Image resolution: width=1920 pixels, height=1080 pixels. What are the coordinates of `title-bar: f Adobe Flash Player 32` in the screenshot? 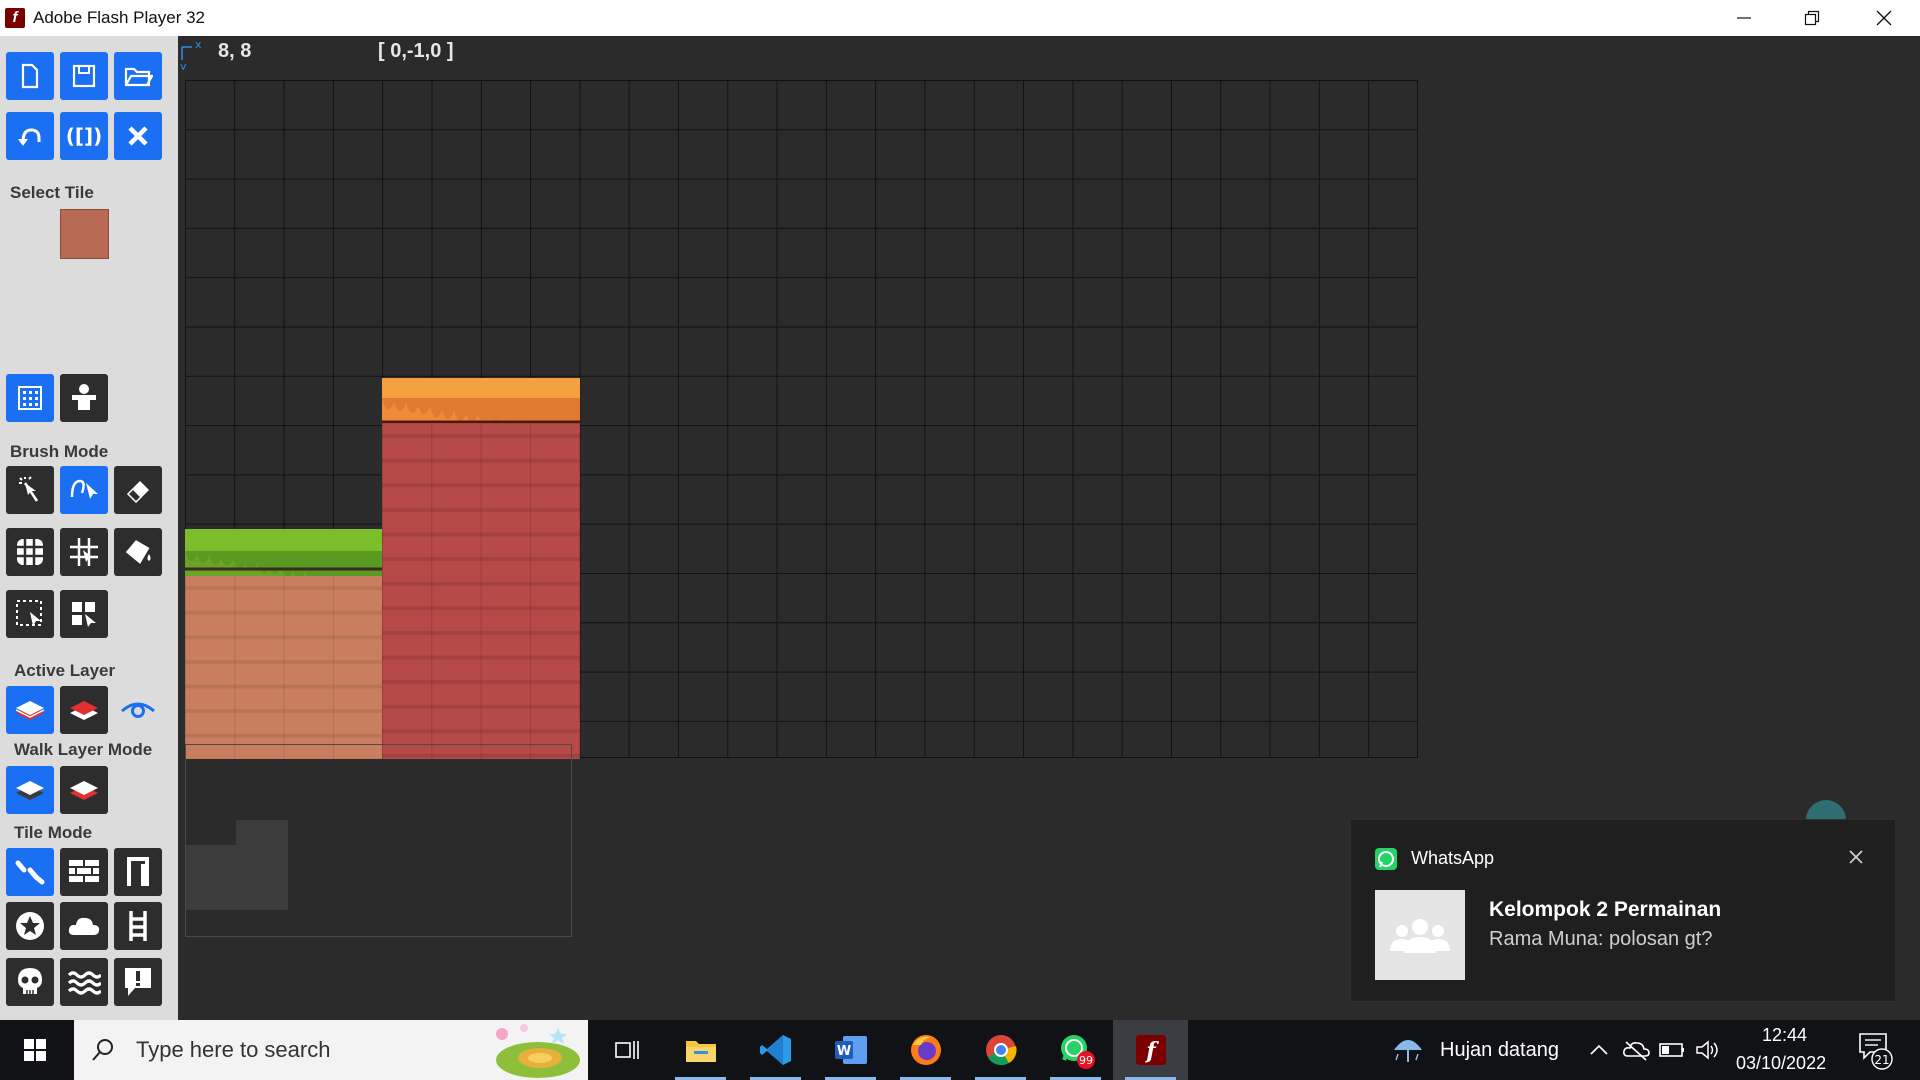 It's located at (960, 18).